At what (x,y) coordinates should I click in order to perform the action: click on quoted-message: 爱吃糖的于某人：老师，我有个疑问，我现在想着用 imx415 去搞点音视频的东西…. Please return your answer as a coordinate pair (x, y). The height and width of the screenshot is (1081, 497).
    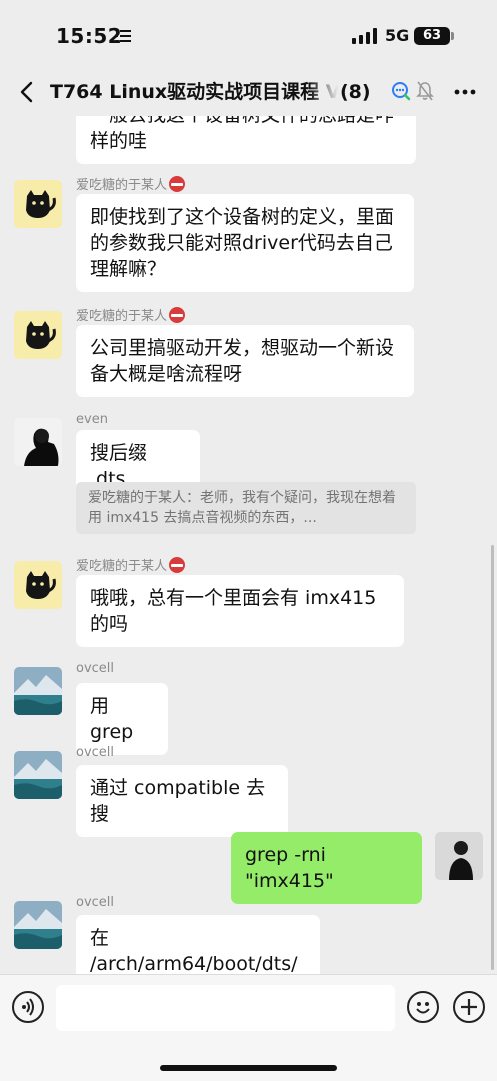
    Looking at the image, I should click on (246, 508).